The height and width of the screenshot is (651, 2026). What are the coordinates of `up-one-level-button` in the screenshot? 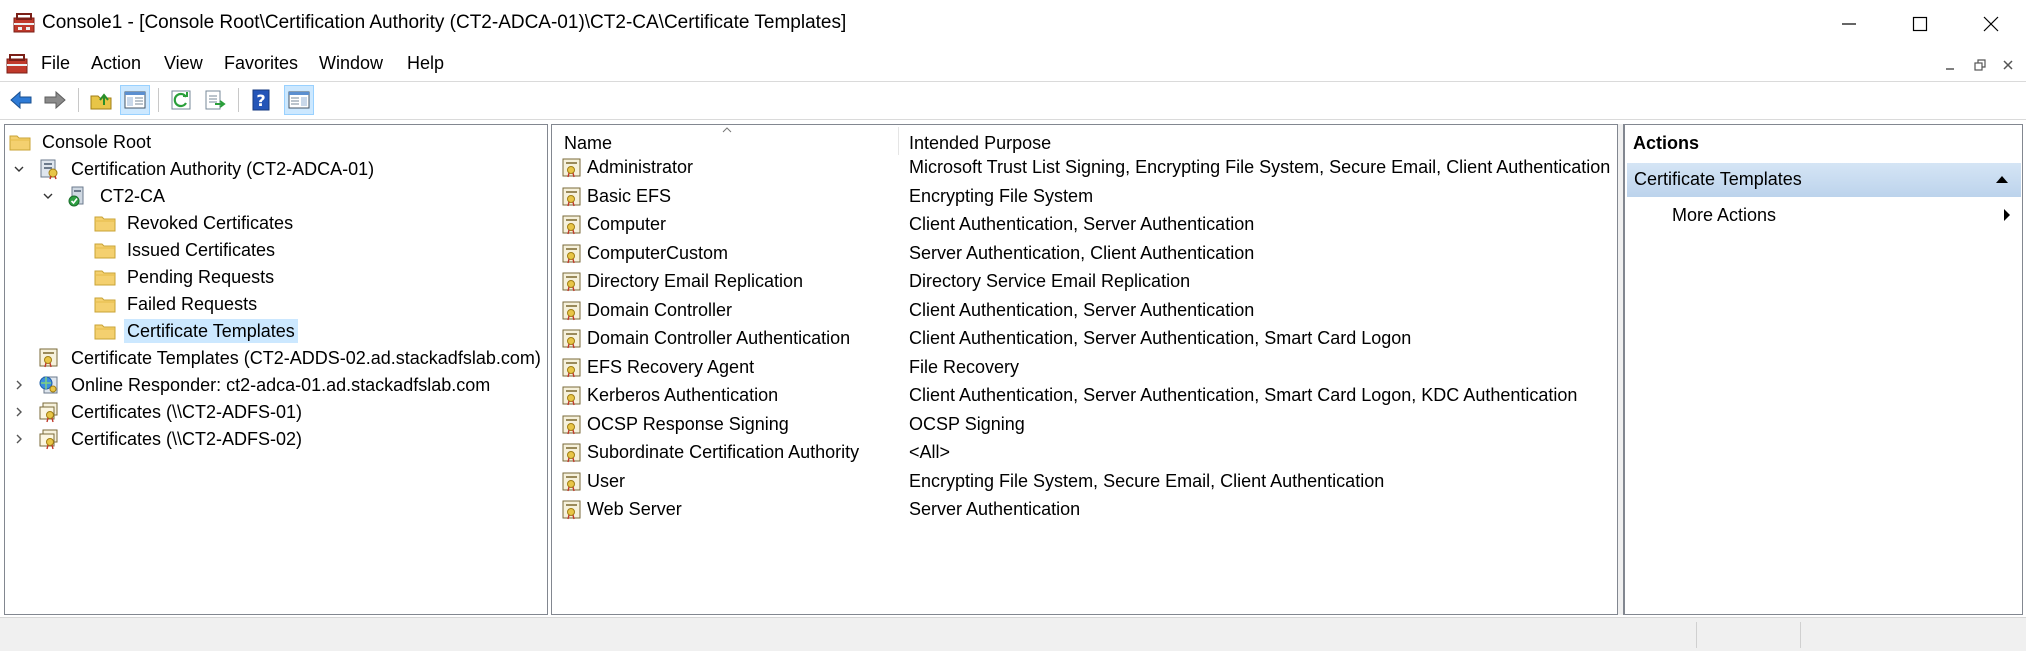 It's located at (101, 100).